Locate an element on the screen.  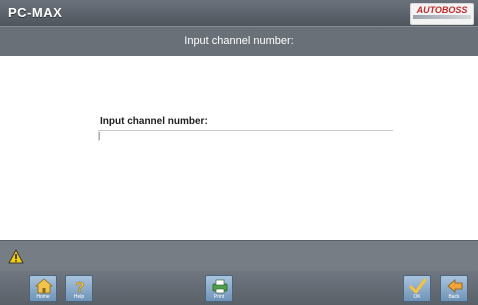
help-icon: ? is located at coordinates (80, 286).